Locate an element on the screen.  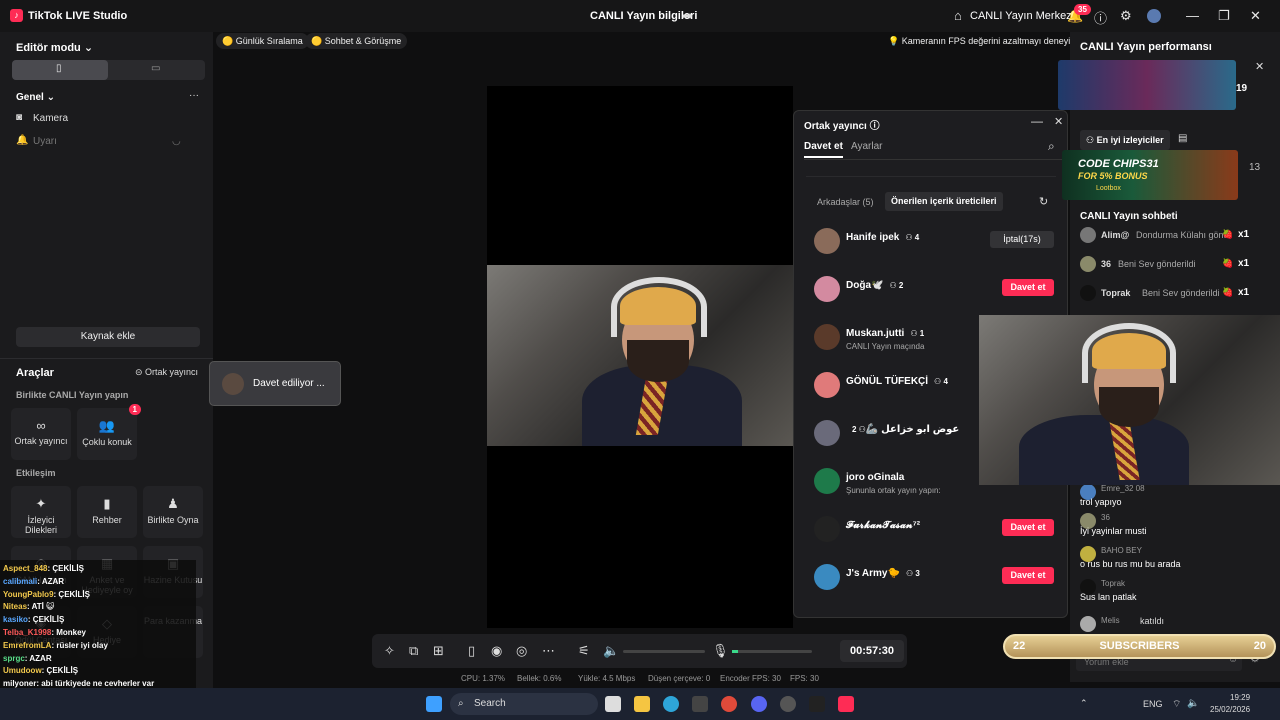
tiktok-icon is located at coordinates (846, 704).